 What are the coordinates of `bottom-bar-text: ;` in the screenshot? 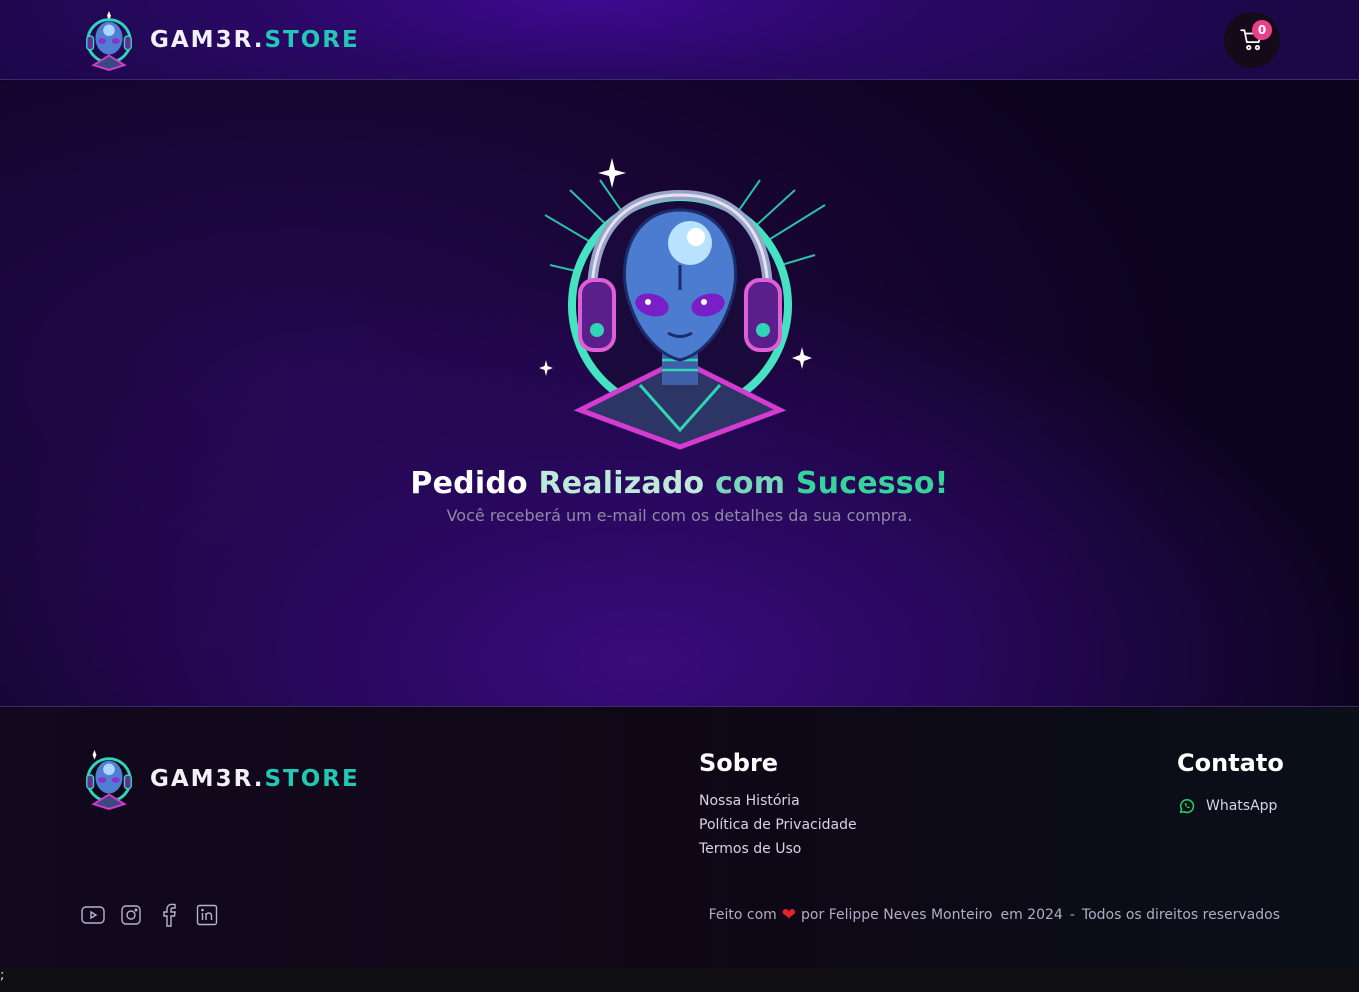 It's located at (2, 975).